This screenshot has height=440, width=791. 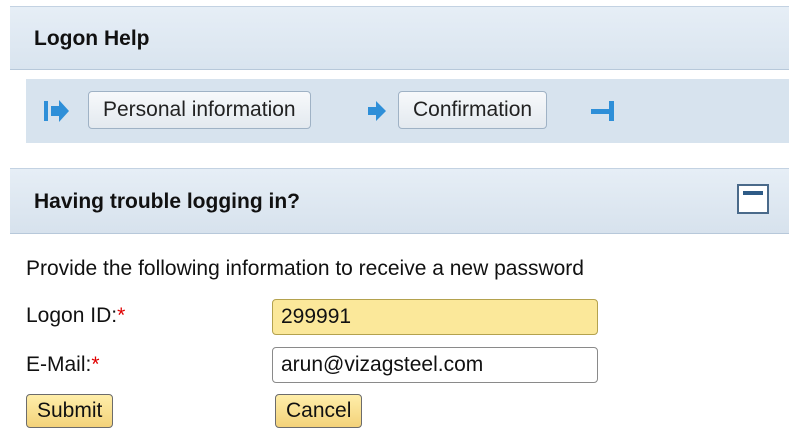 What do you see at coordinates (70, 411) in the screenshot?
I see `submit-button: Submit` at bounding box center [70, 411].